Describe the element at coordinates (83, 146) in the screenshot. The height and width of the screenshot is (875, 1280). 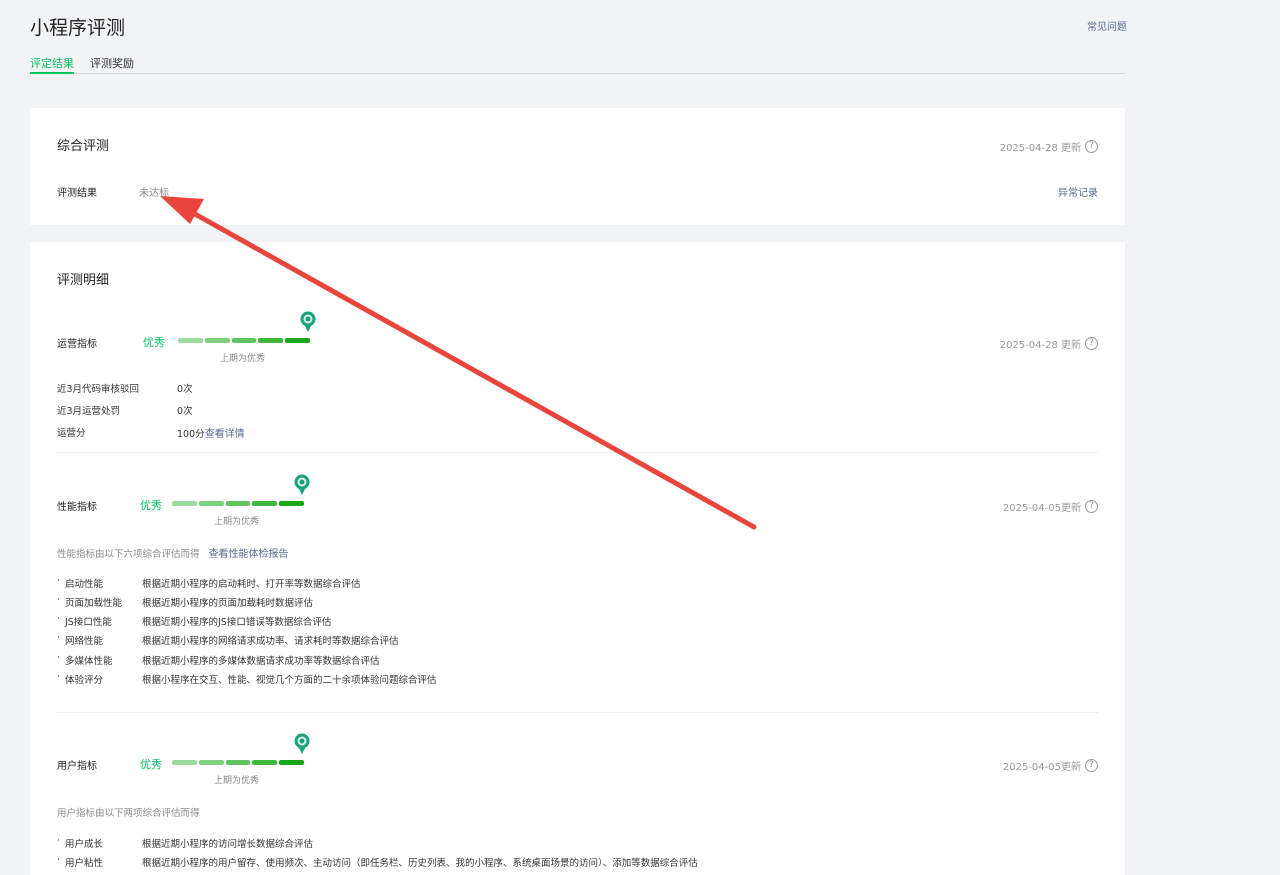
I see `overall-heading: 综合评测` at that location.